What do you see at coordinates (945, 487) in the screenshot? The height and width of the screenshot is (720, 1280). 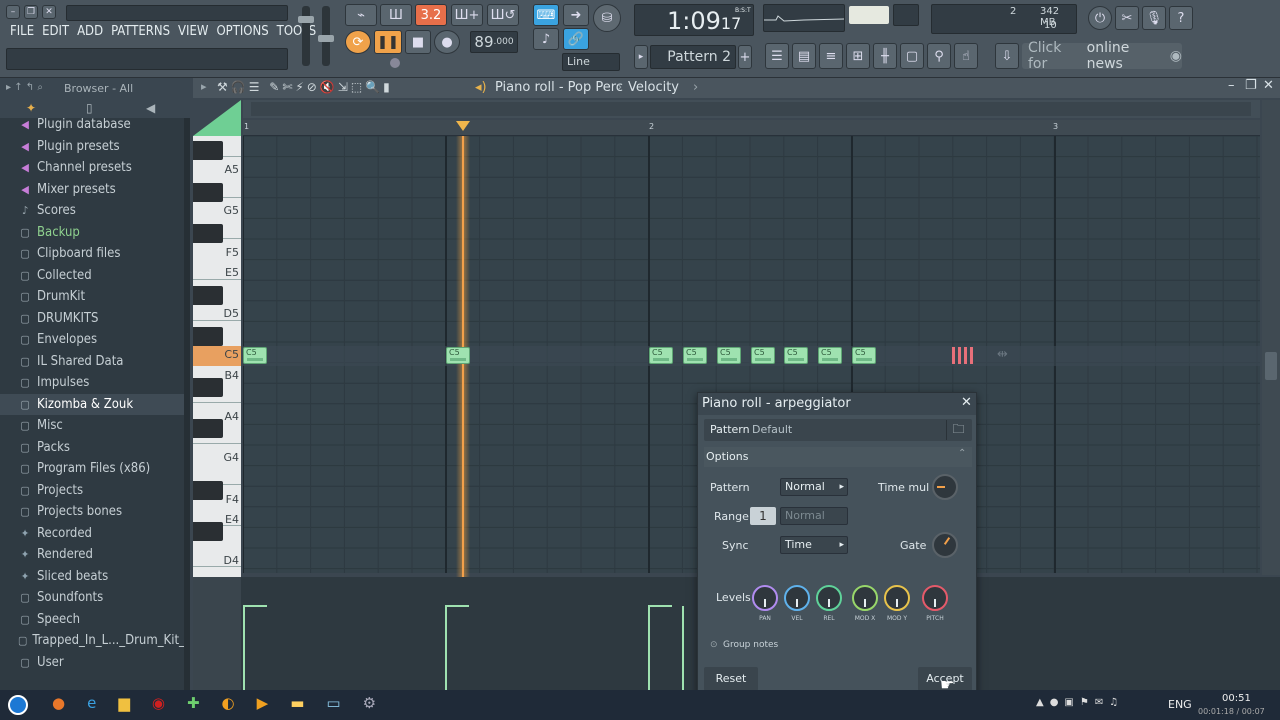 I see `time-mul-knob` at bounding box center [945, 487].